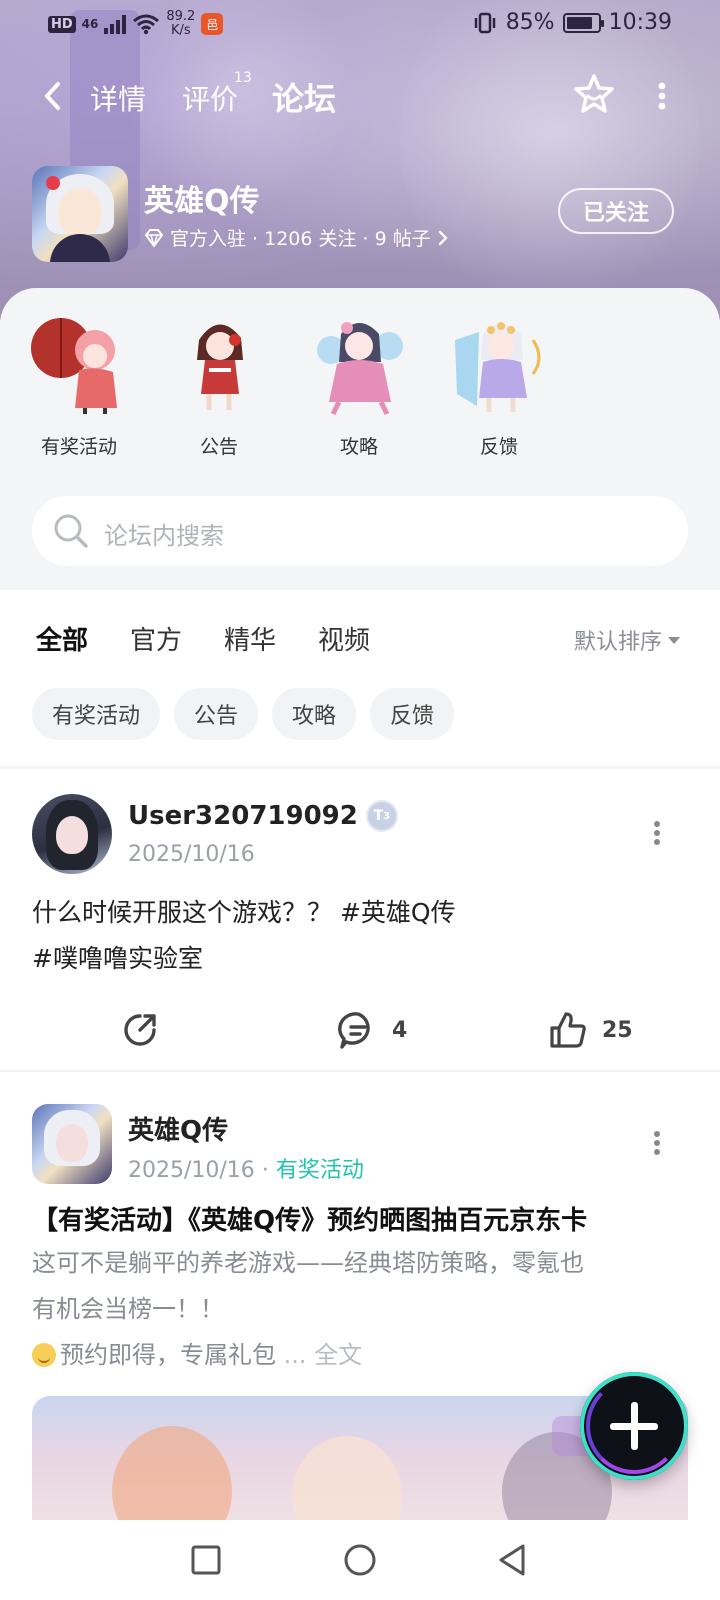 The width and height of the screenshot is (720, 1600). I want to click on game-meta: 官方入驻 · 1206 关注 · 9 帖子, so click(296, 237).